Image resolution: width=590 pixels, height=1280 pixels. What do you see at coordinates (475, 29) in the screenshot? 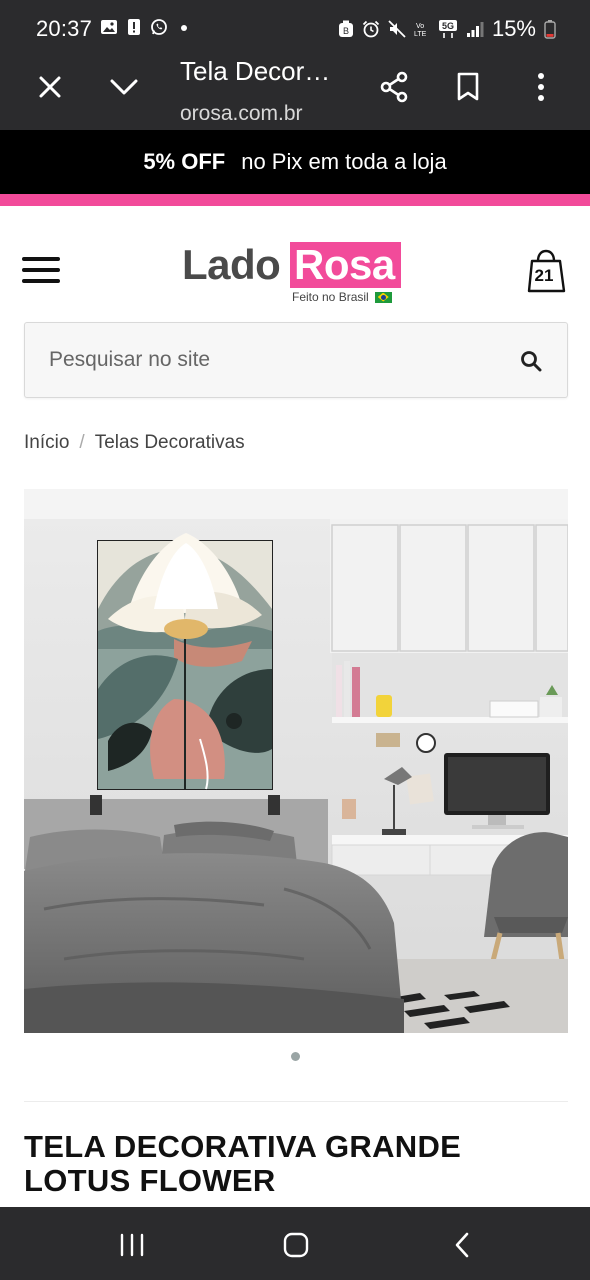
I see `signal-icon` at bounding box center [475, 29].